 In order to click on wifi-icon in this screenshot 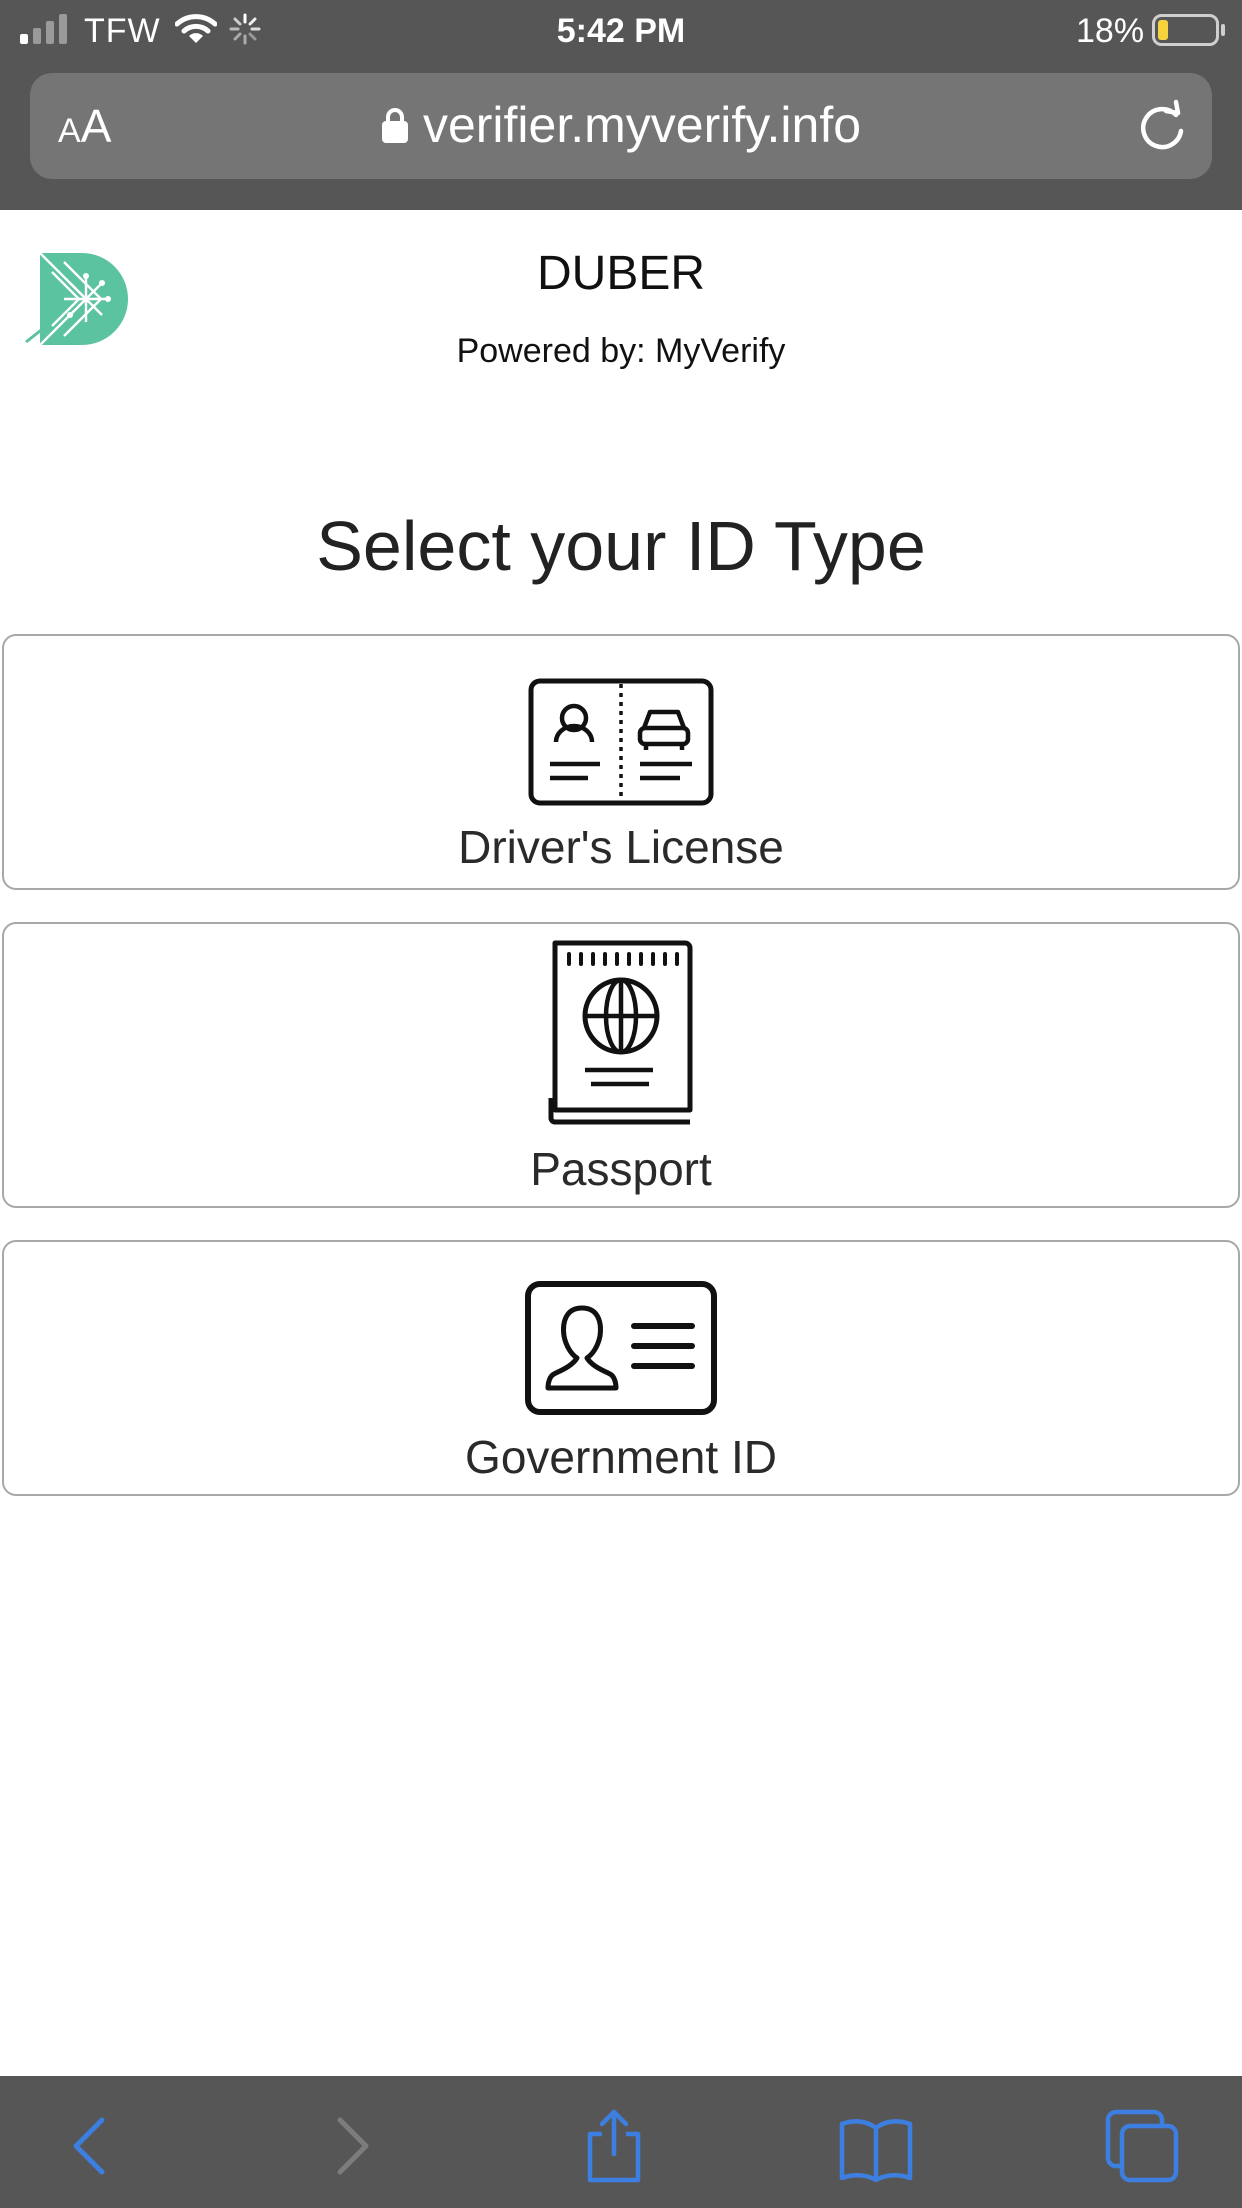, I will do `click(196, 28)`.